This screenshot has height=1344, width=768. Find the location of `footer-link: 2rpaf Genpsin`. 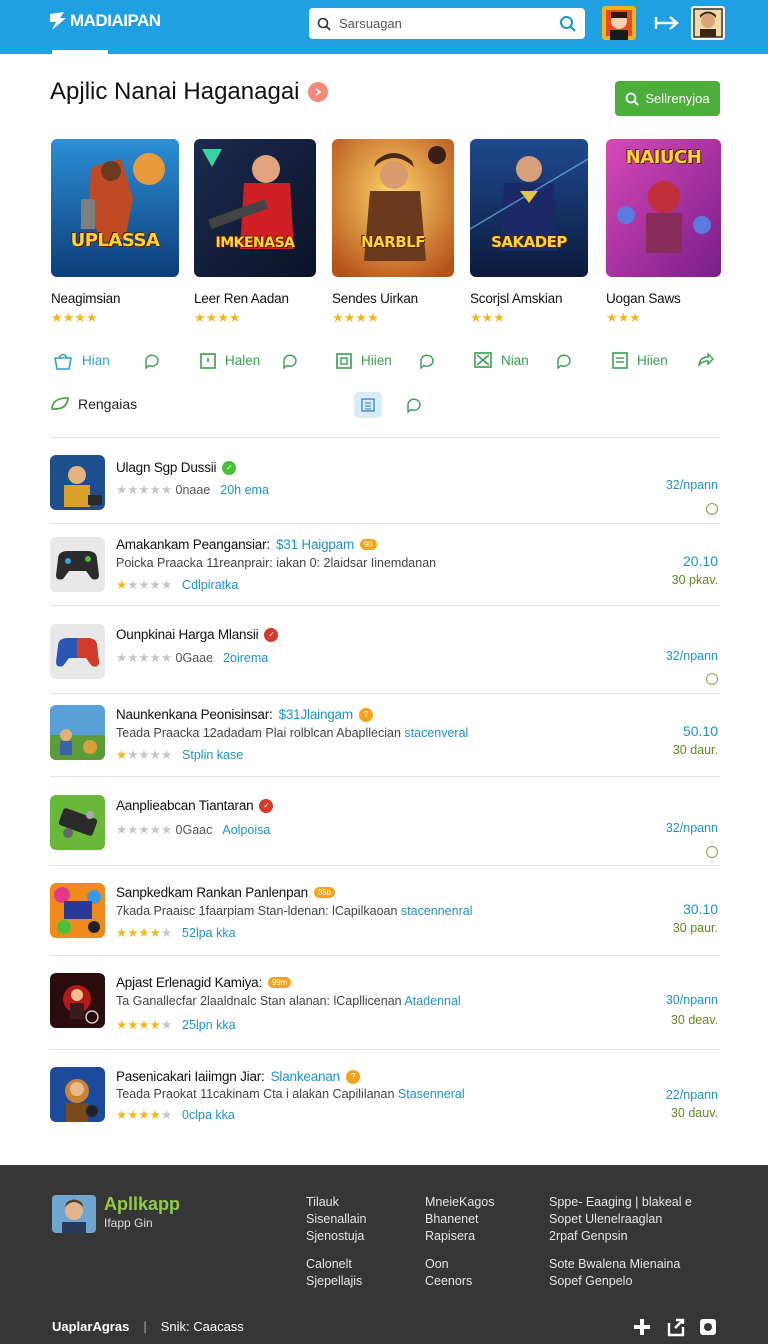

footer-link: 2rpaf Genpsin is located at coordinates (620, 1236).